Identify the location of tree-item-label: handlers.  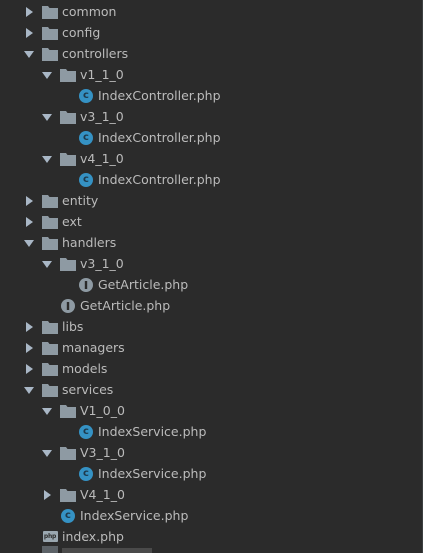
(89, 242).